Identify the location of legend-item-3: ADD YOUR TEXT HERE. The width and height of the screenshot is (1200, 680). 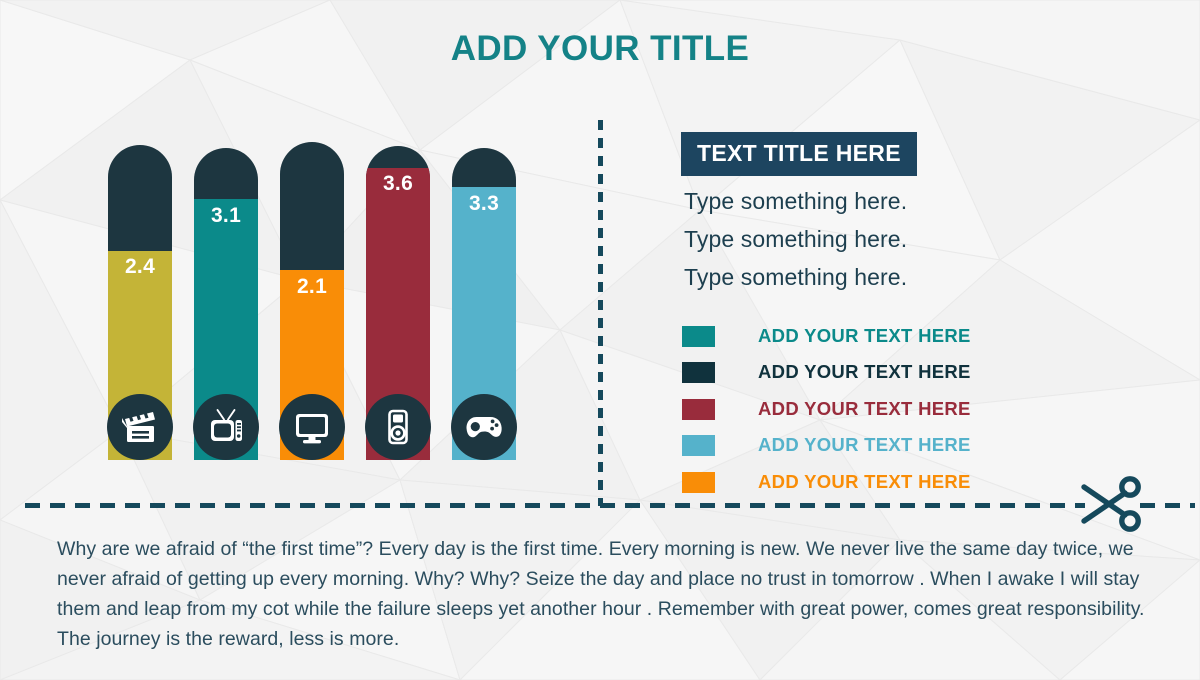
(826, 409).